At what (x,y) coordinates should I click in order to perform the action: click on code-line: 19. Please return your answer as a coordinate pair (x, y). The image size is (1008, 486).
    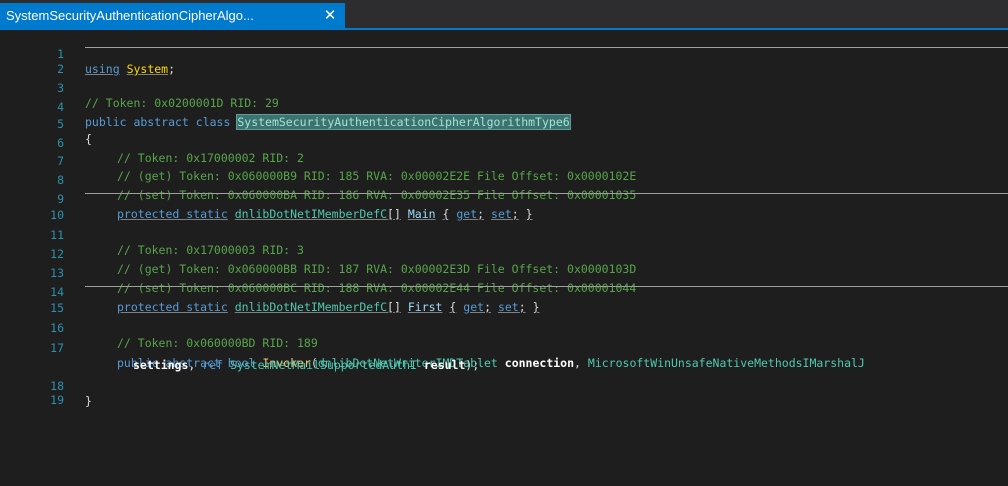
    Looking at the image, I should click on (504, 392).